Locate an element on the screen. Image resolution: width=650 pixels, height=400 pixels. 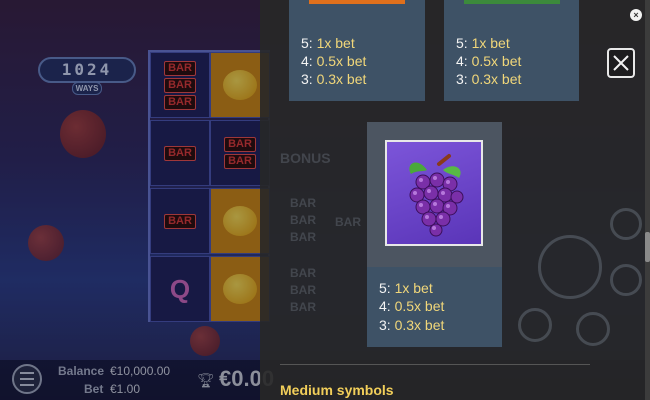
section-divider is located at coordinates (435, 364).